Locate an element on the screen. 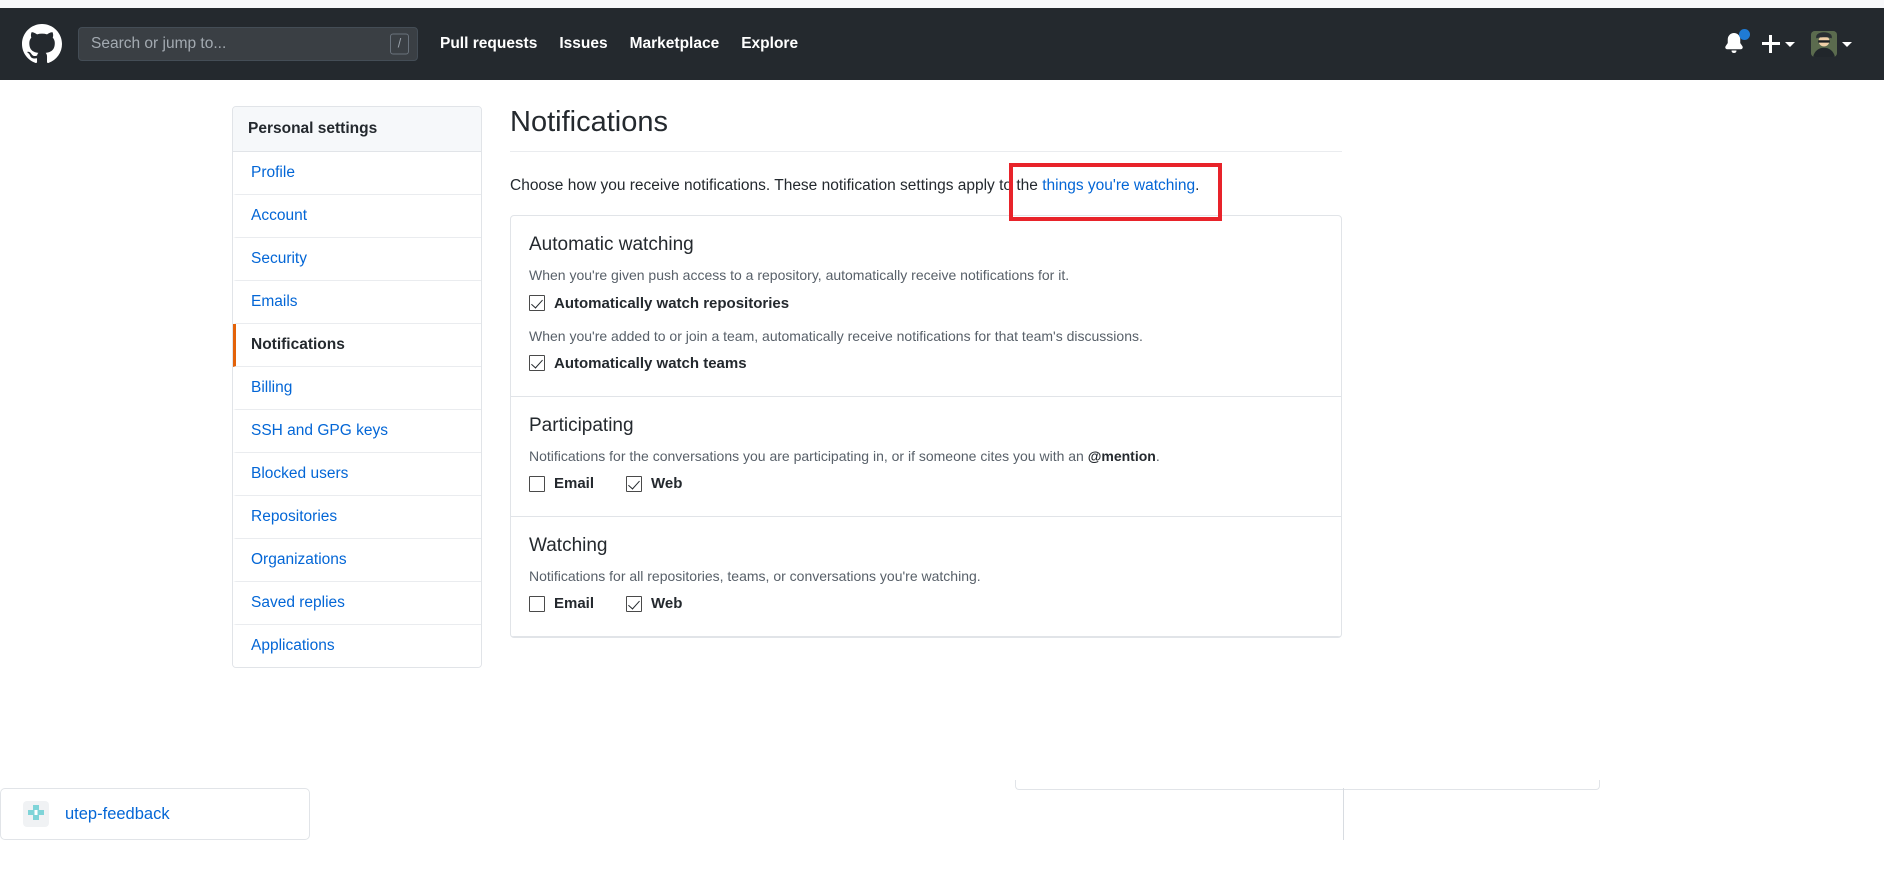  section-title: Automatic watching is located at coordinates (611, 245).